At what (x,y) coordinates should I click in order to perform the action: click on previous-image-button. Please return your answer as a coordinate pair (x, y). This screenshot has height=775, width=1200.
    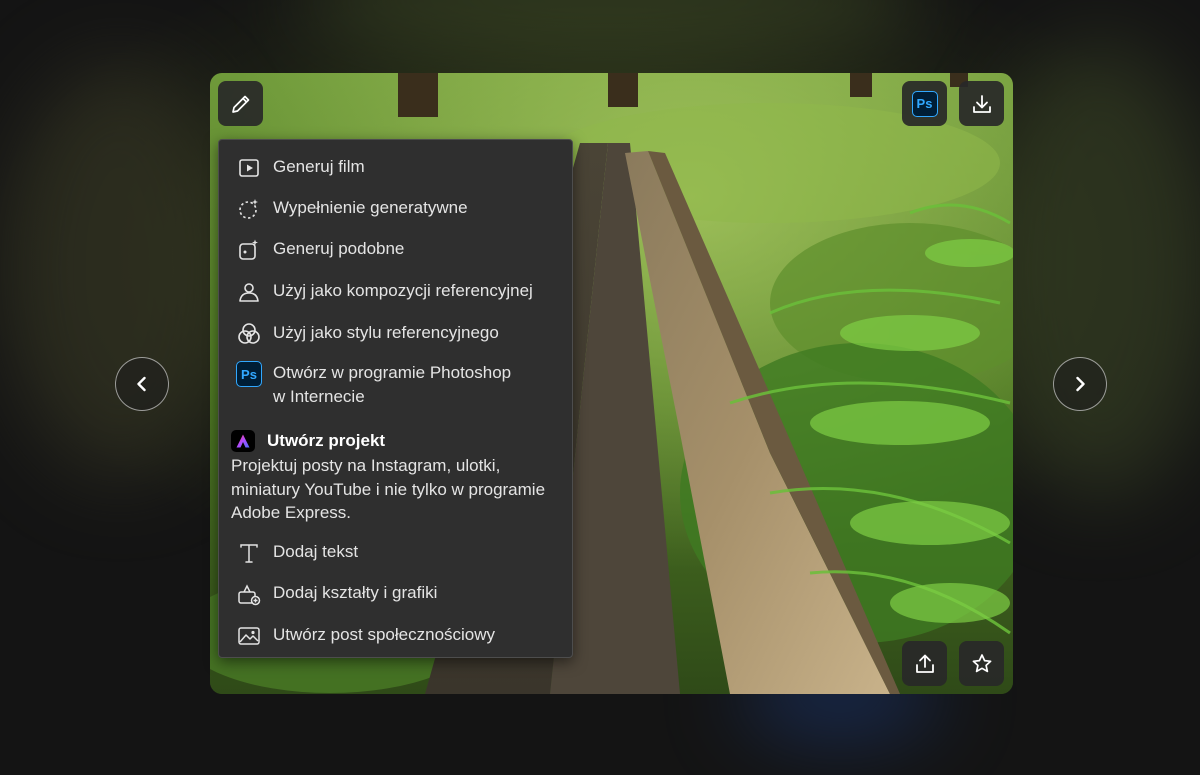
    Looking at the image, I should click on (142, 384).